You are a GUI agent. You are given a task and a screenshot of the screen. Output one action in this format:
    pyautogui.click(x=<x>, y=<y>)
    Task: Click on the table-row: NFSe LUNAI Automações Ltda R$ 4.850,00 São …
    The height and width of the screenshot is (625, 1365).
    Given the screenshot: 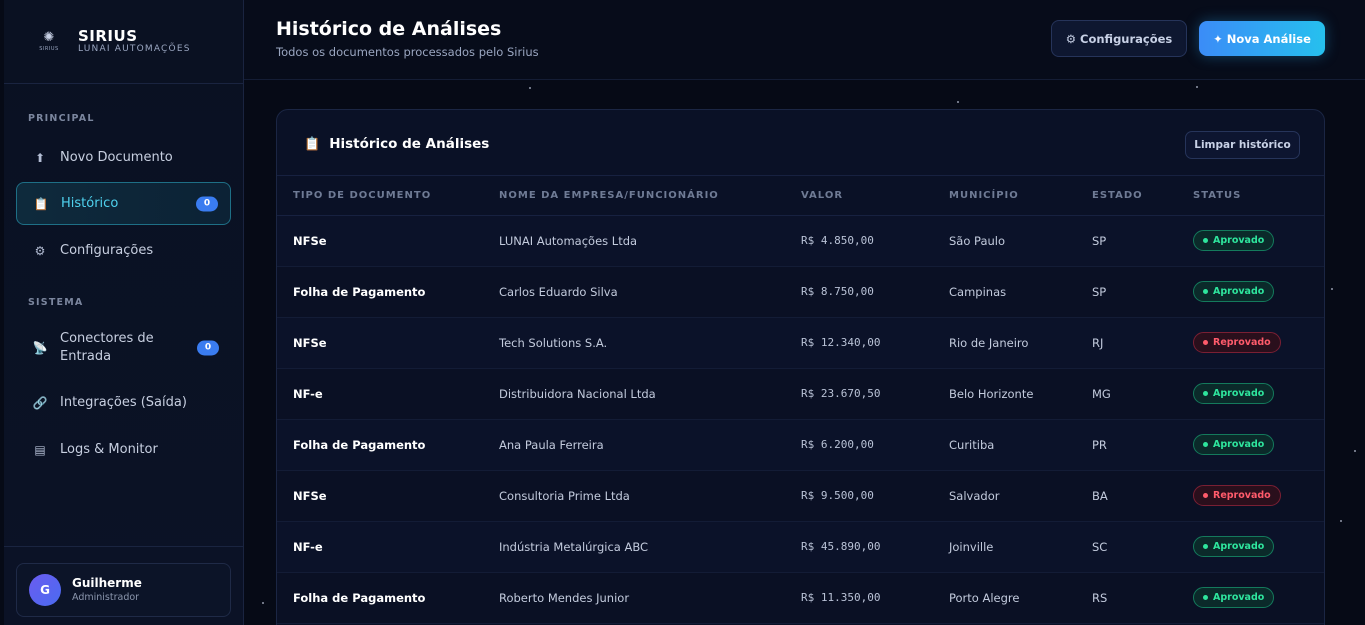 What is the action you would take?
    pyautogui.click(x=800, y=241)
    